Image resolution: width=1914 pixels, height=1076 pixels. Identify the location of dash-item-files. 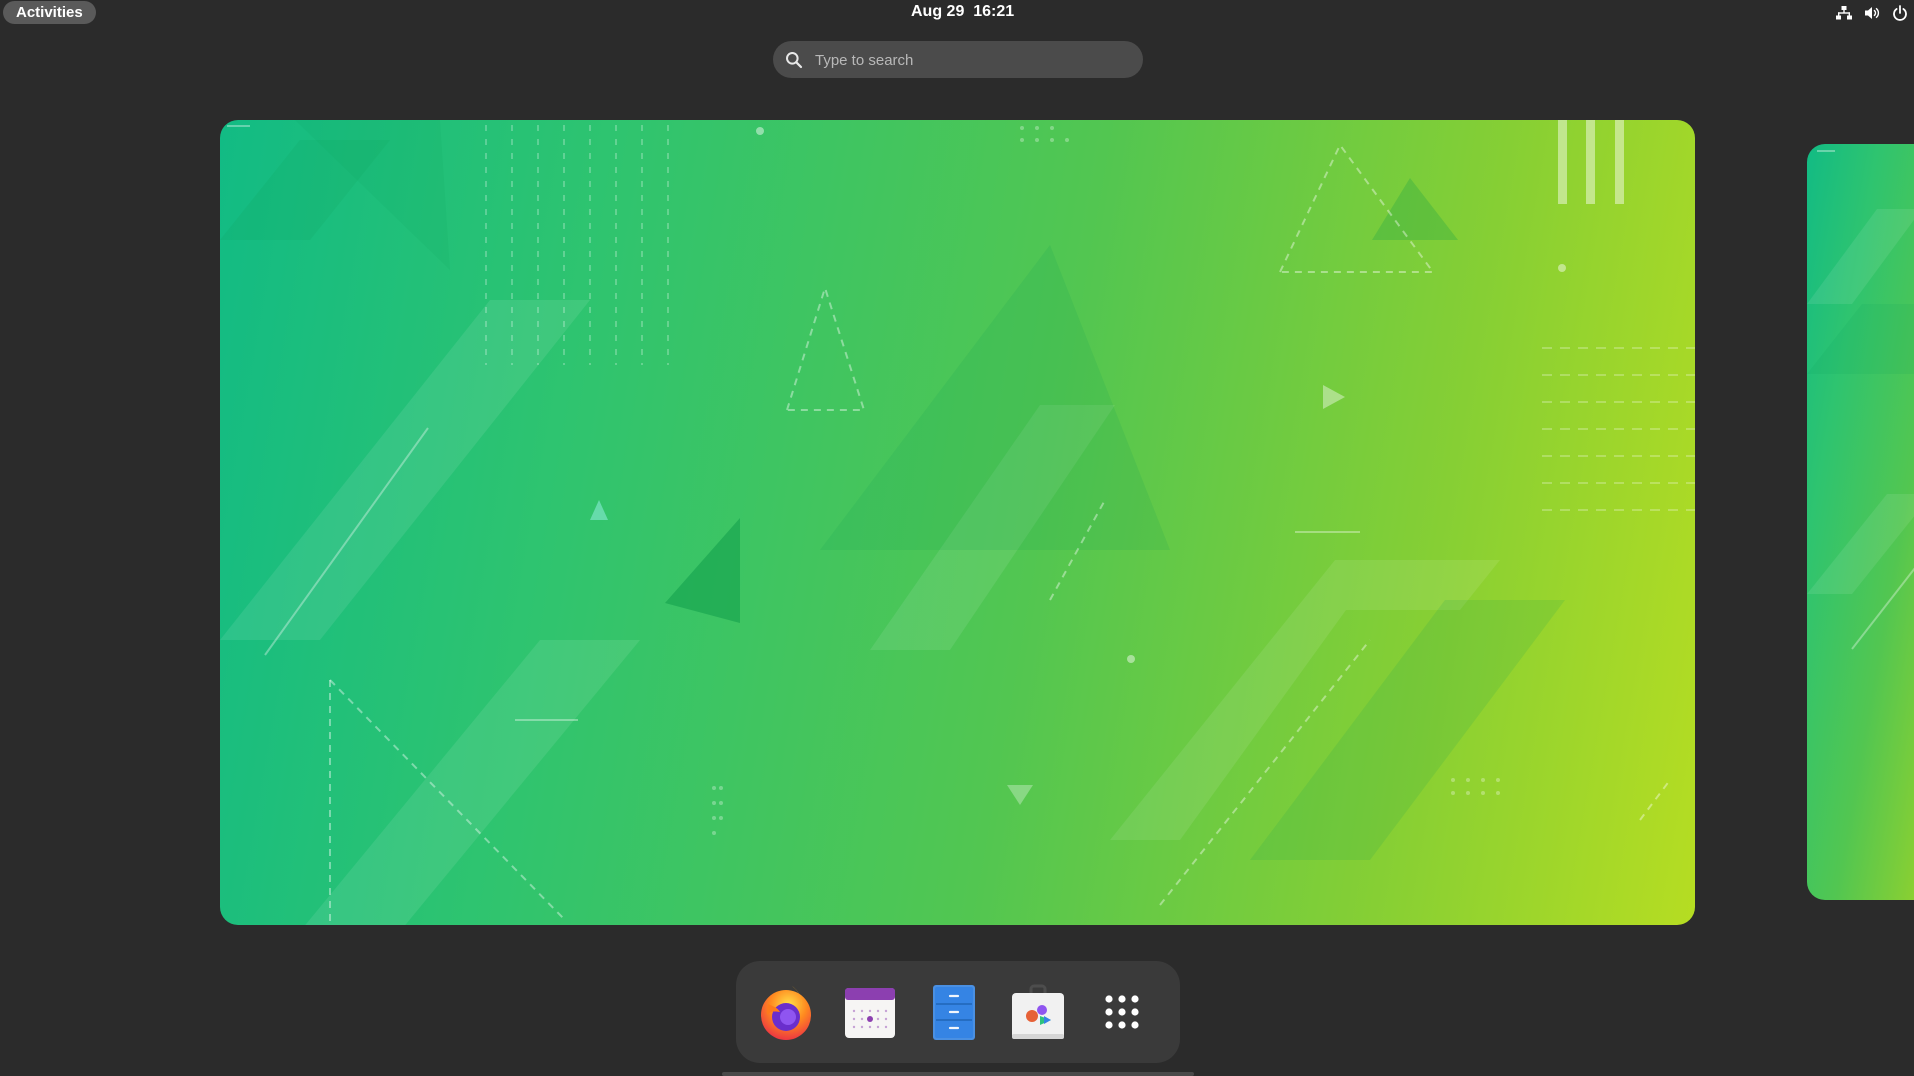
(954, 1012).